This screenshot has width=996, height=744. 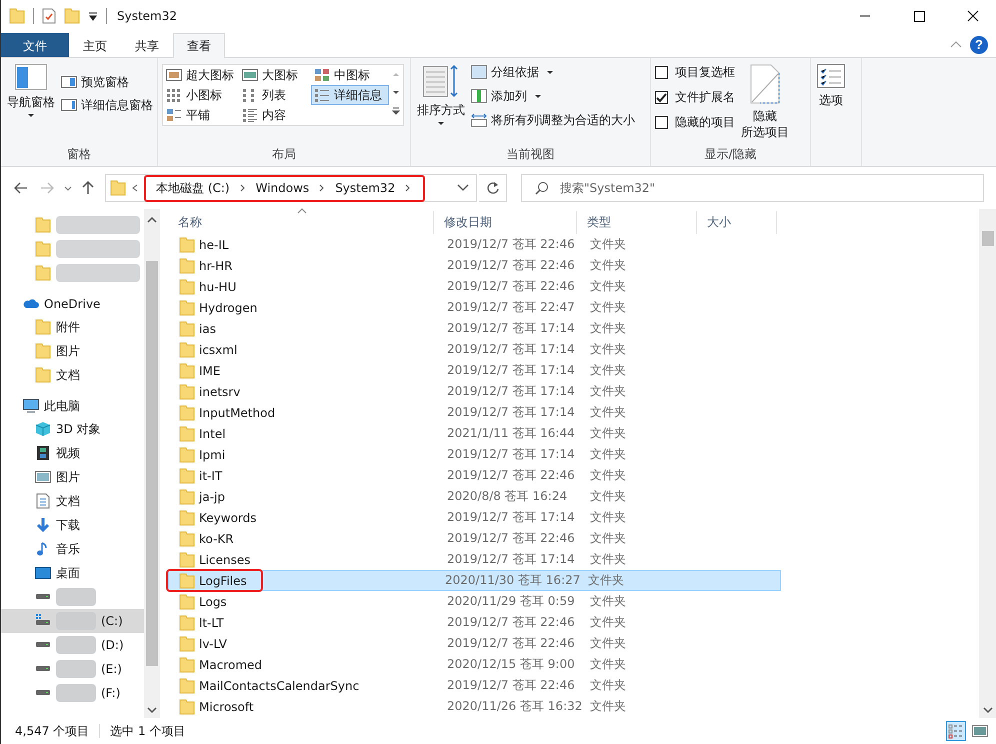 I want to click on list-view-icon, so click(x=956, y=731).